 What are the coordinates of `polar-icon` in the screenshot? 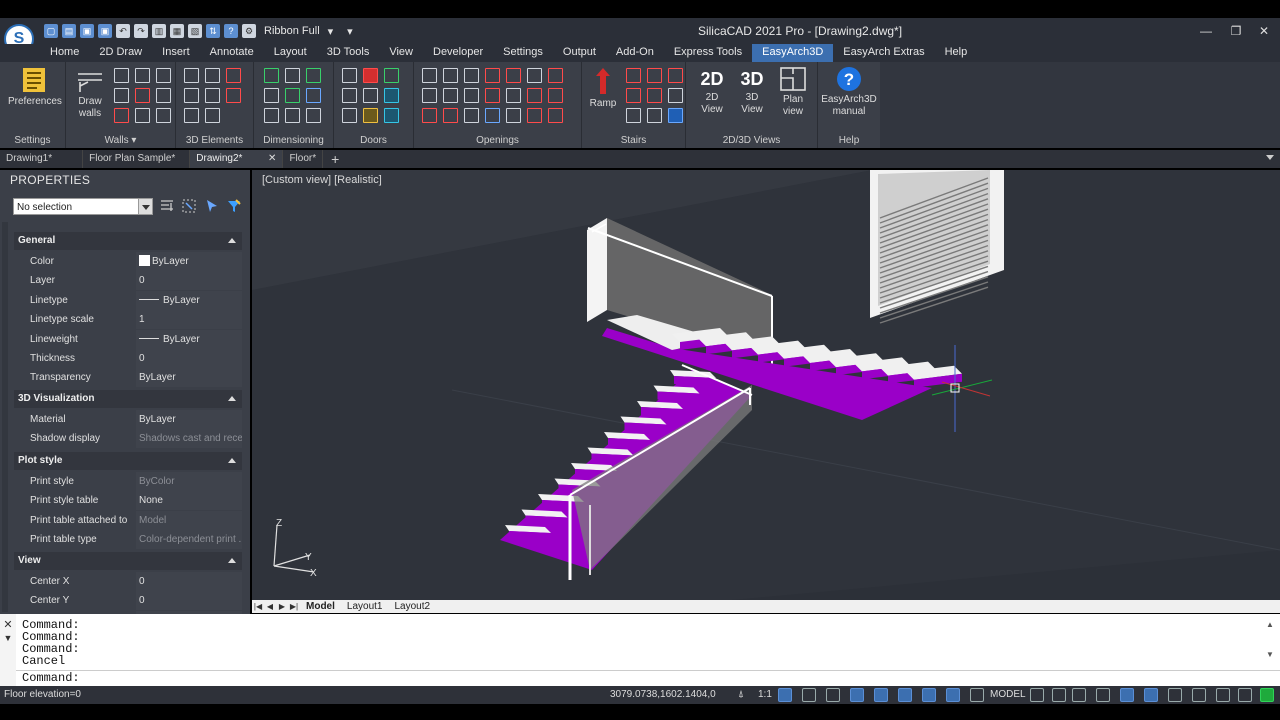 It's located at (905, 695).